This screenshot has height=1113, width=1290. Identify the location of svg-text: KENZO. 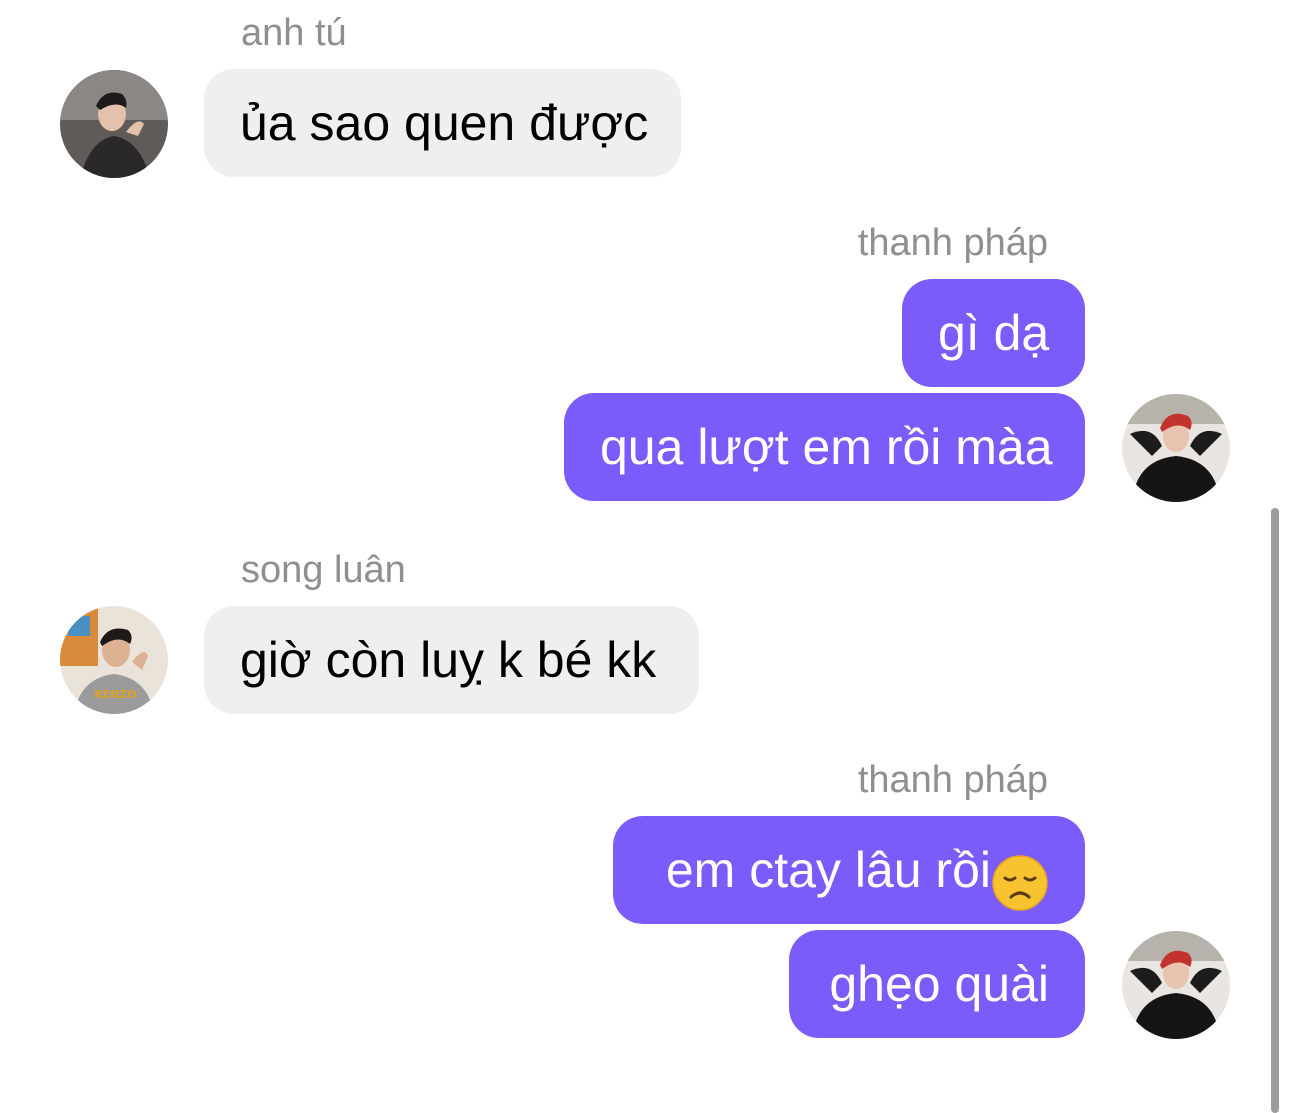
(115, 694).